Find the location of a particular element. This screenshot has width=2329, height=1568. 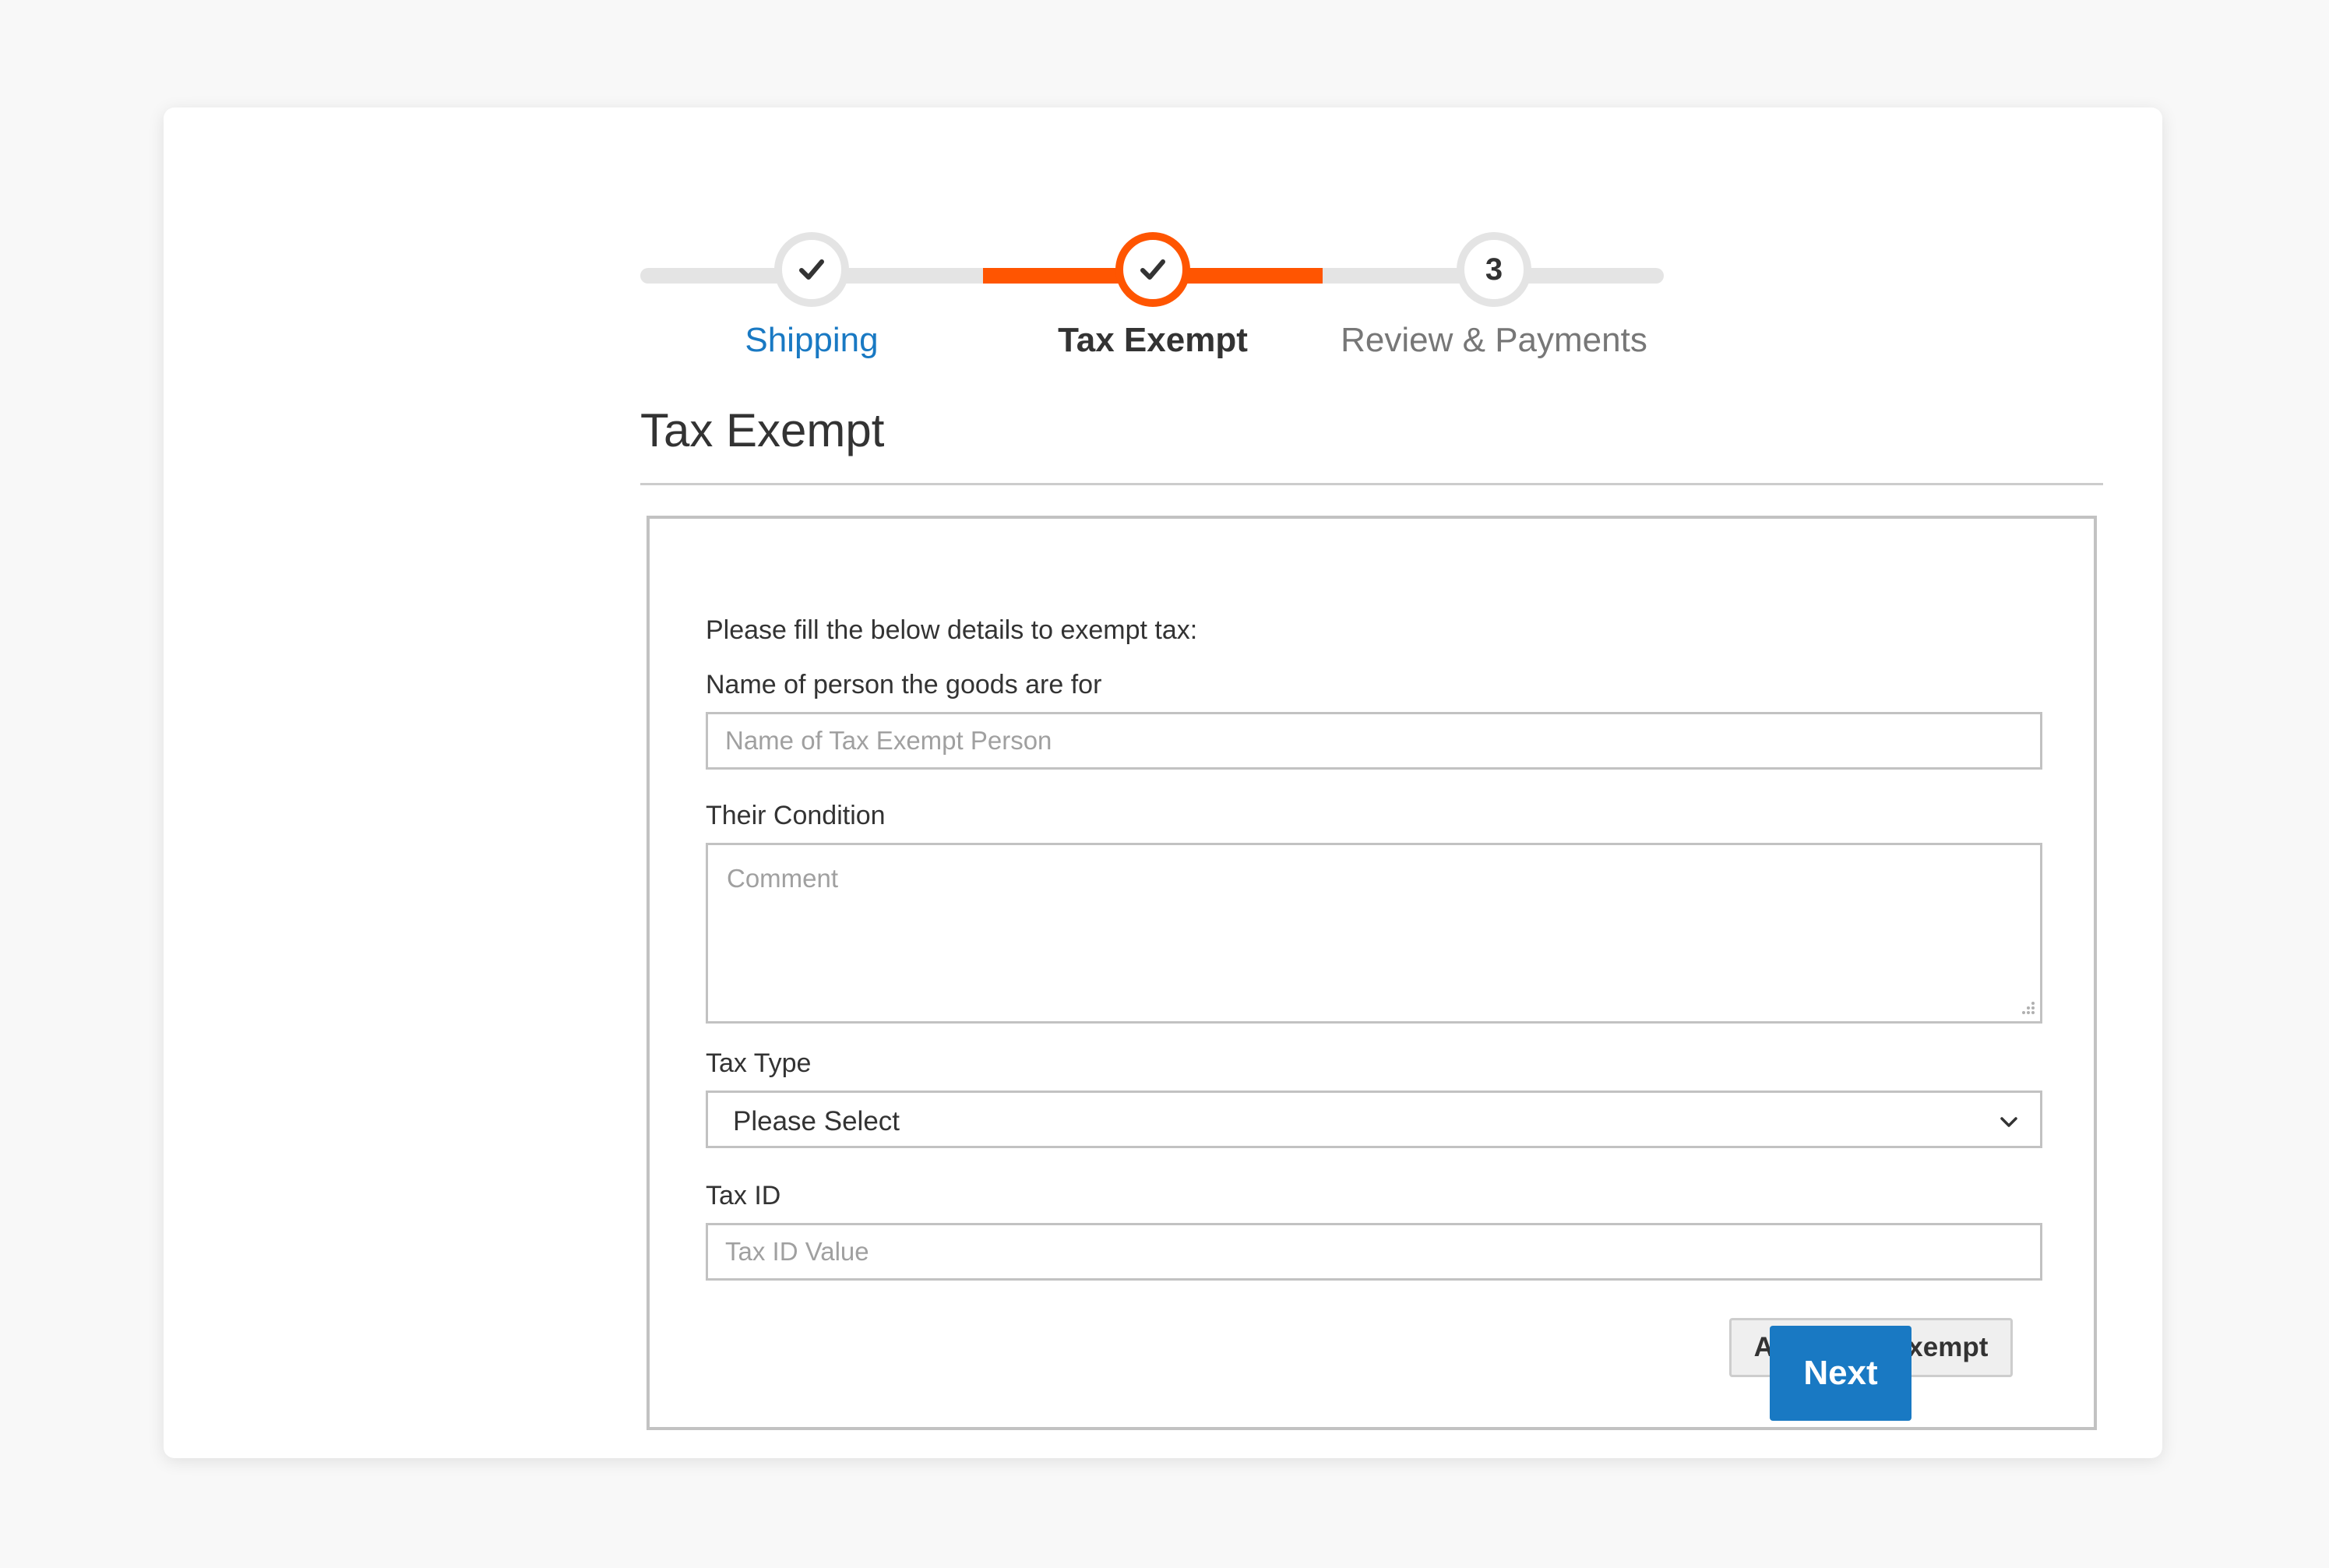

tax-id-input is located at coordinates (1374, 1252).